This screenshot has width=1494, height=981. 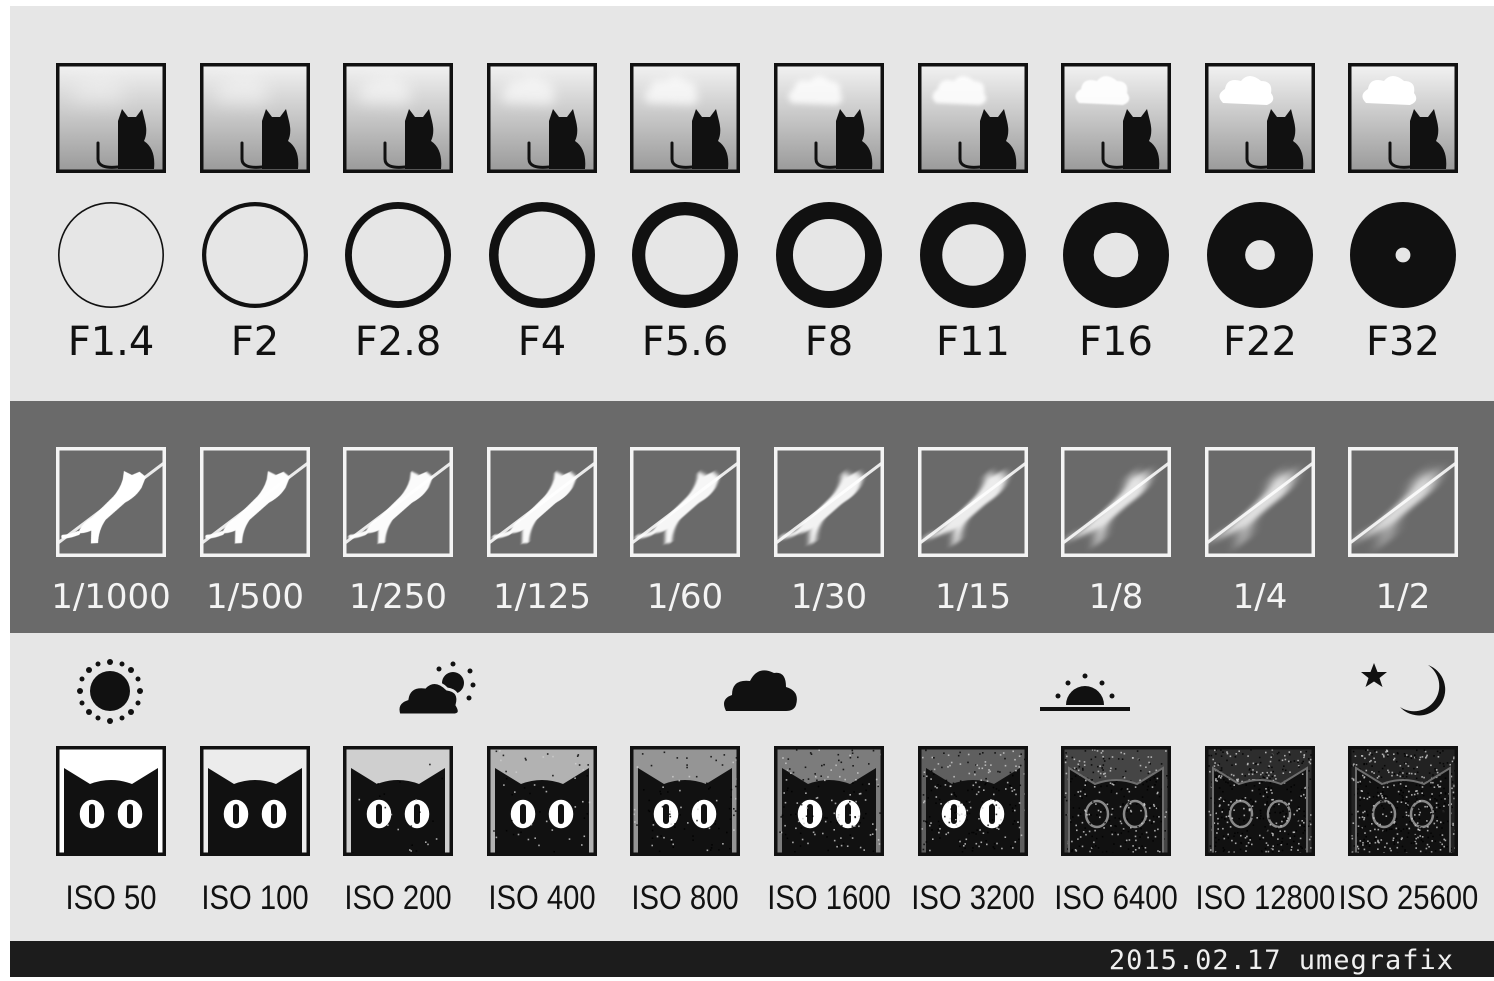 I want to click on shutter-speed-label: 1/125, so click(x=542, y=597).